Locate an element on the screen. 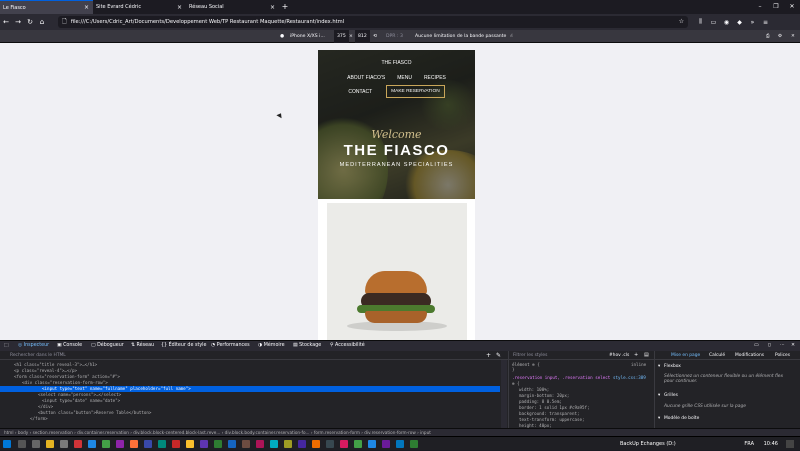 The height and width of the screenshot is (451, 800). print-icon: ▤ is located at coordinates (646, 355).